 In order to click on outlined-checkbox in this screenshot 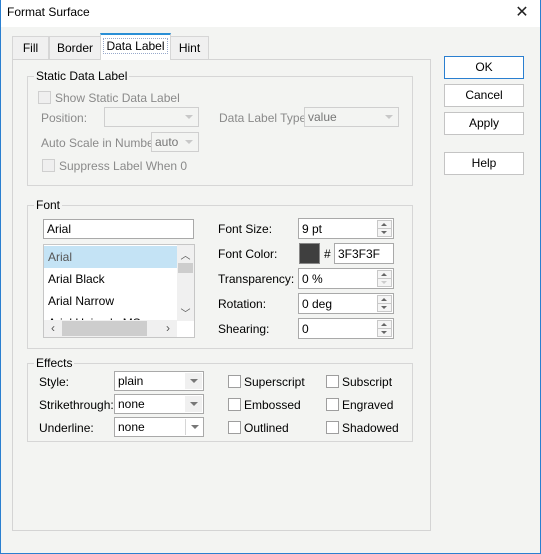, I will do `click(234, 427)`.